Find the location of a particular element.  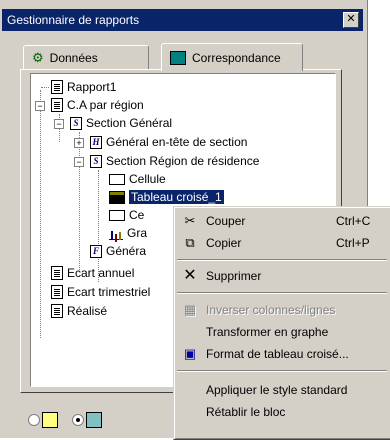

format-icon: ▣ is located at coordinates (190, 353).